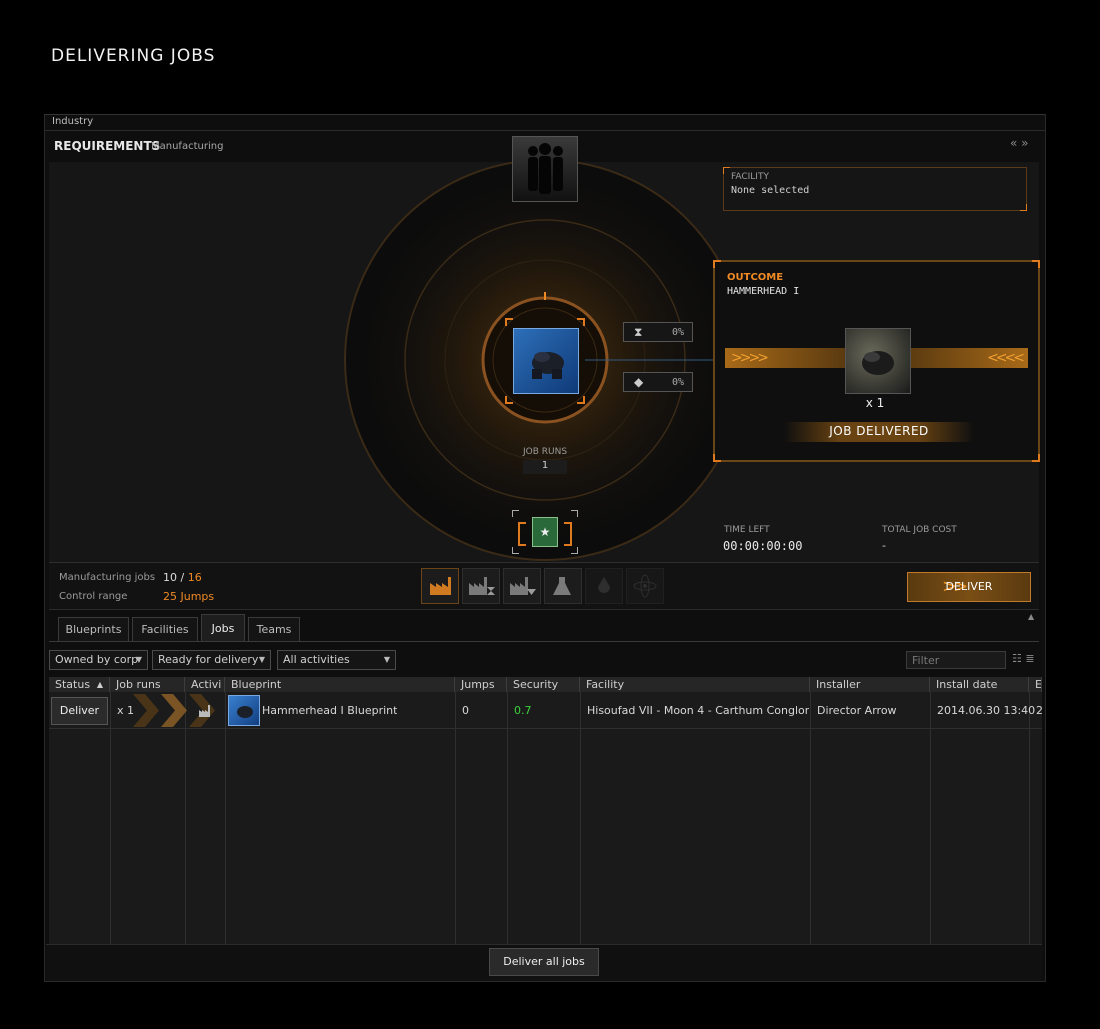 This screenshot has height=1029, width=1100. I want to click on materials-bracket-right, so click(568, 534).